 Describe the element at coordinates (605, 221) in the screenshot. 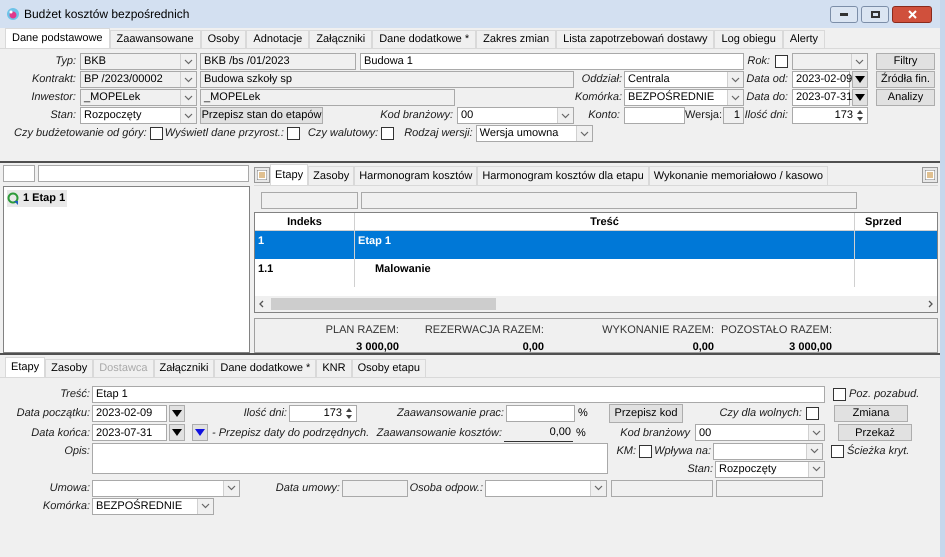

I see `column-header: Treść` at that location.